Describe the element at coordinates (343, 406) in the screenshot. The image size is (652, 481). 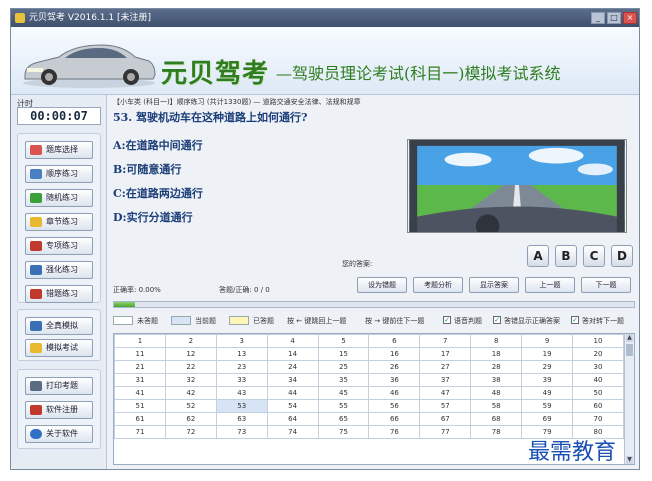
I see `grid-cell: 55` at that location.